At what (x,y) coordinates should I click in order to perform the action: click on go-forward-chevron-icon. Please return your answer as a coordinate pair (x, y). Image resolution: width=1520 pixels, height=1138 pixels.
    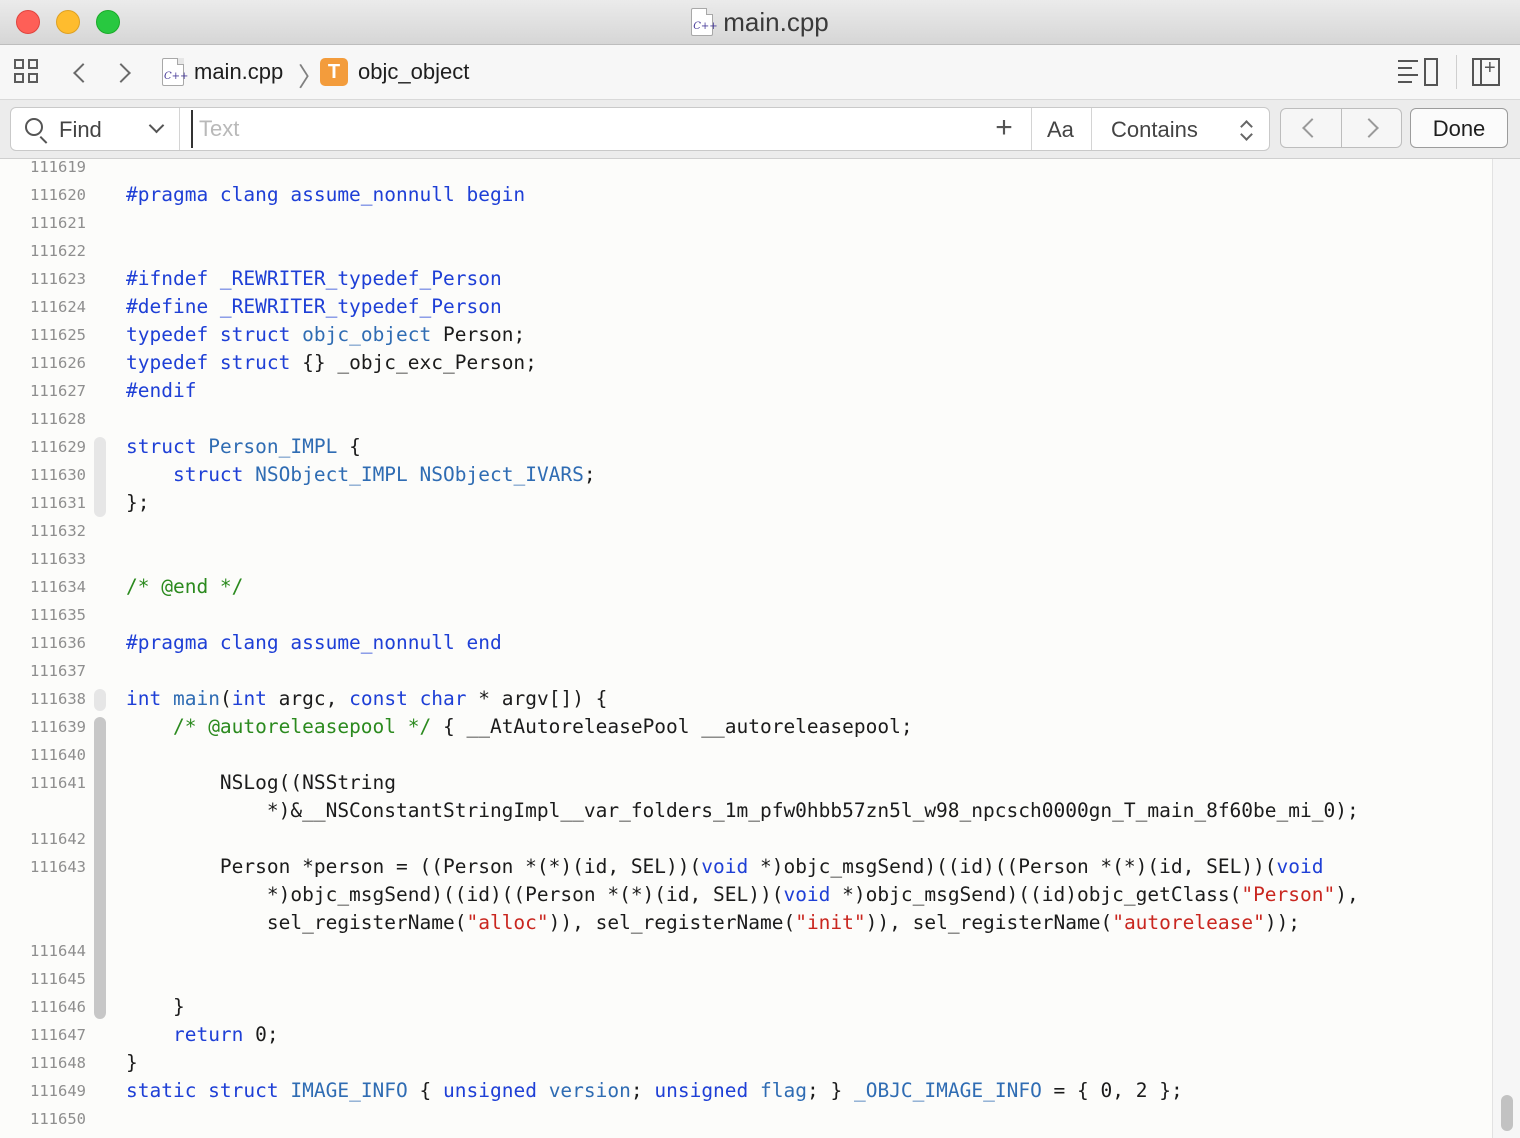
    Looking at the image, I should click on (124, 73).